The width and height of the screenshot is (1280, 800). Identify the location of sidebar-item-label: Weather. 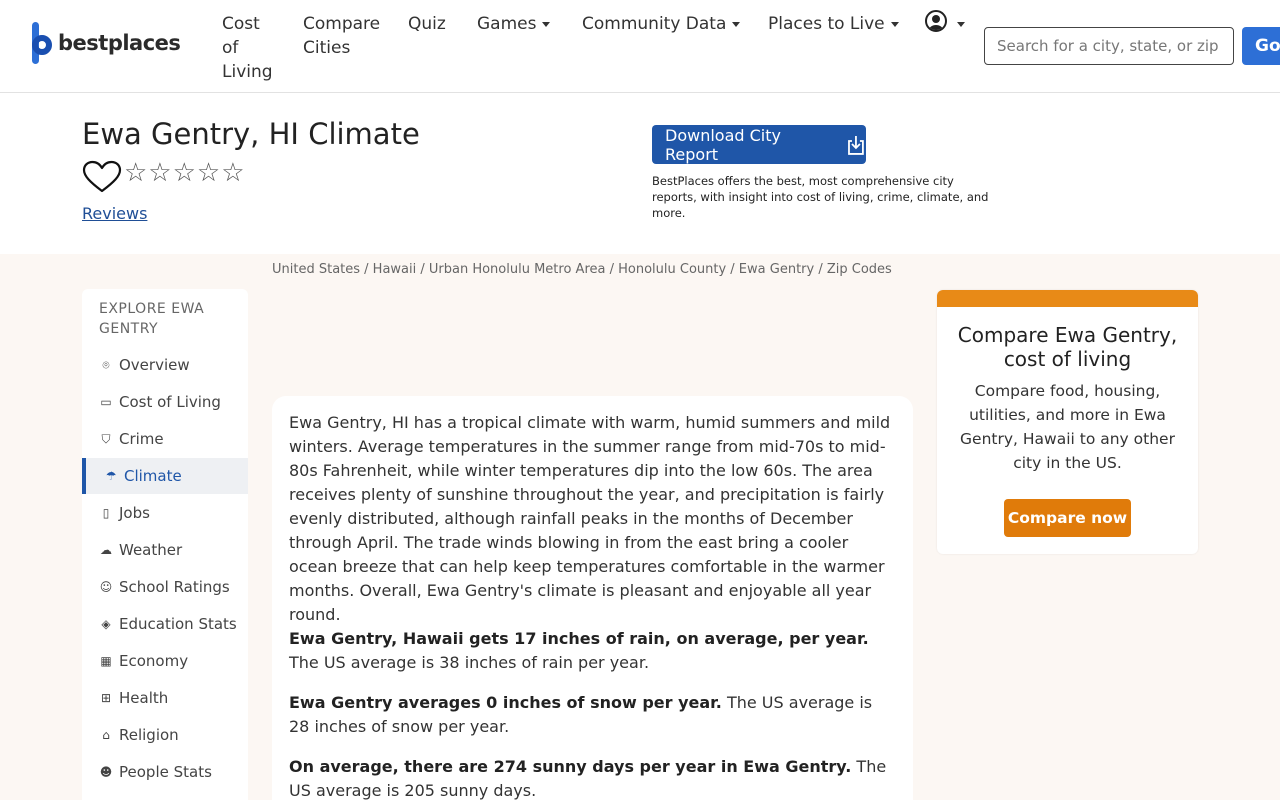
(151, 550).